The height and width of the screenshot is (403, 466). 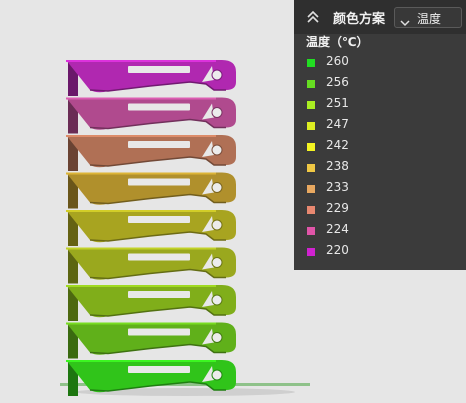 I want to click on double-chevron-up-icon, so click(x=313, y=17).